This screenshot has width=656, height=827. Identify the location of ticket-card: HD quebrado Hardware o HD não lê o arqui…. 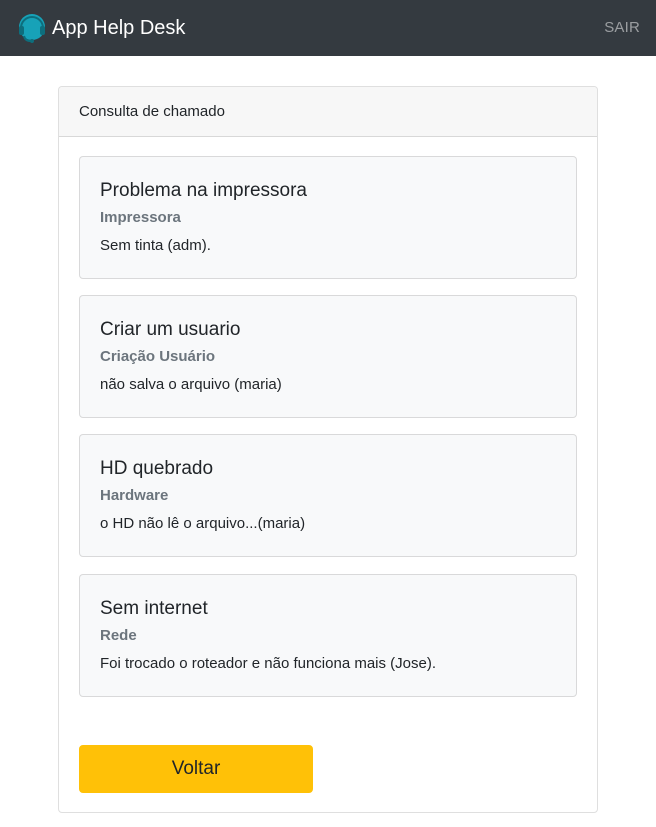
(328, 495).